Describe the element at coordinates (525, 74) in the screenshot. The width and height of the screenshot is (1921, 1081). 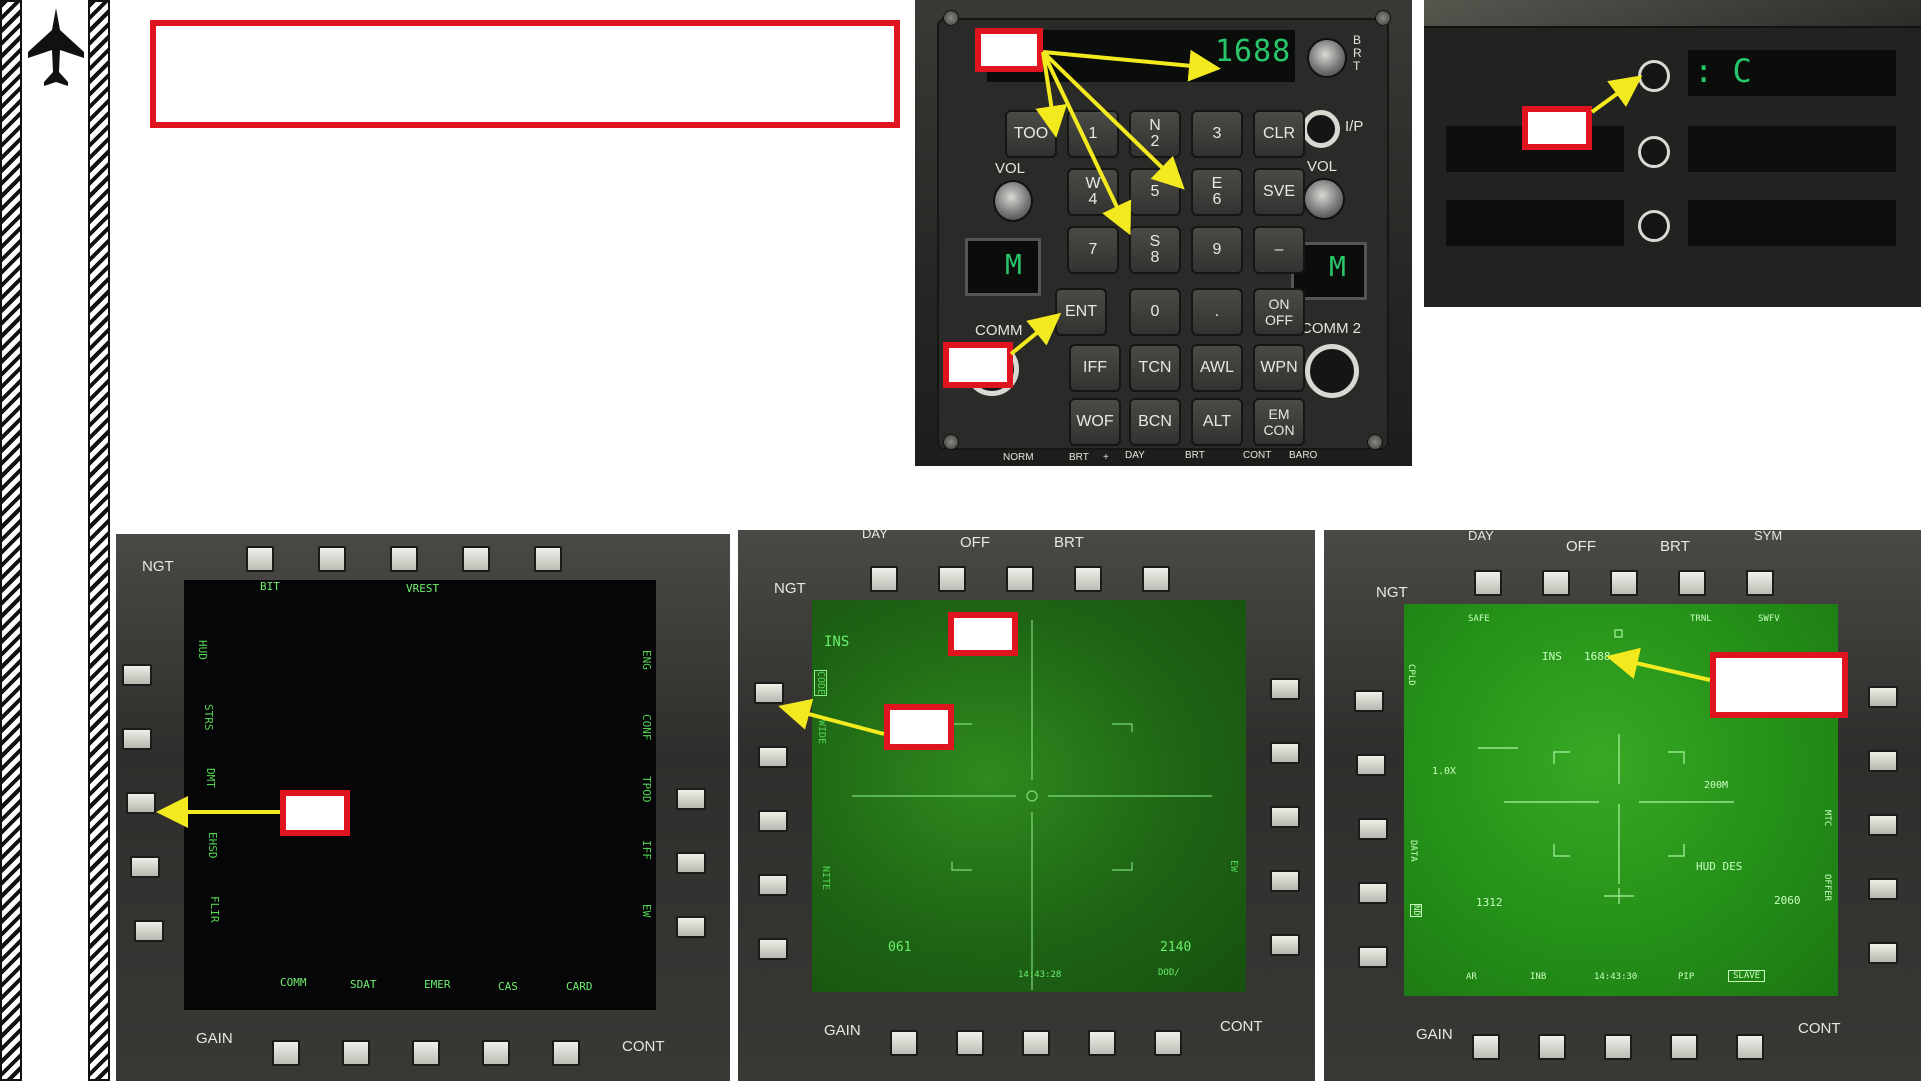
I see `title-callout-box` at that location.